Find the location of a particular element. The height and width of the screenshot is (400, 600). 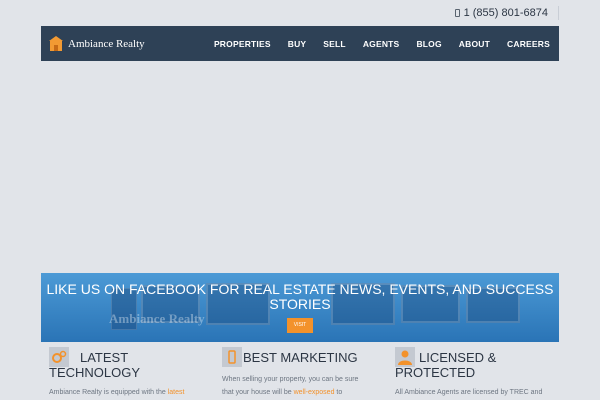

feature-text: that your house will be is located at coordinates (257, 392).